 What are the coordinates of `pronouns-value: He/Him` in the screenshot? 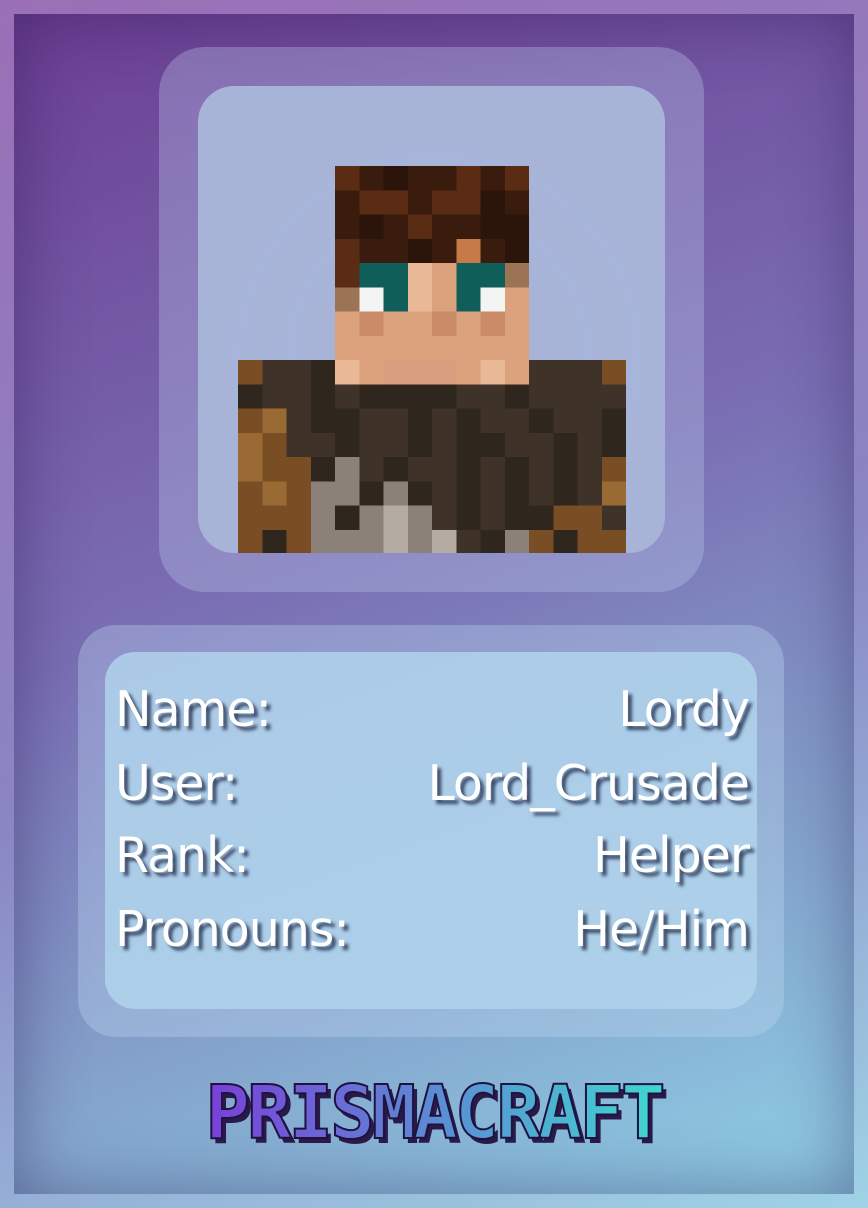 It's located at (661, 929).